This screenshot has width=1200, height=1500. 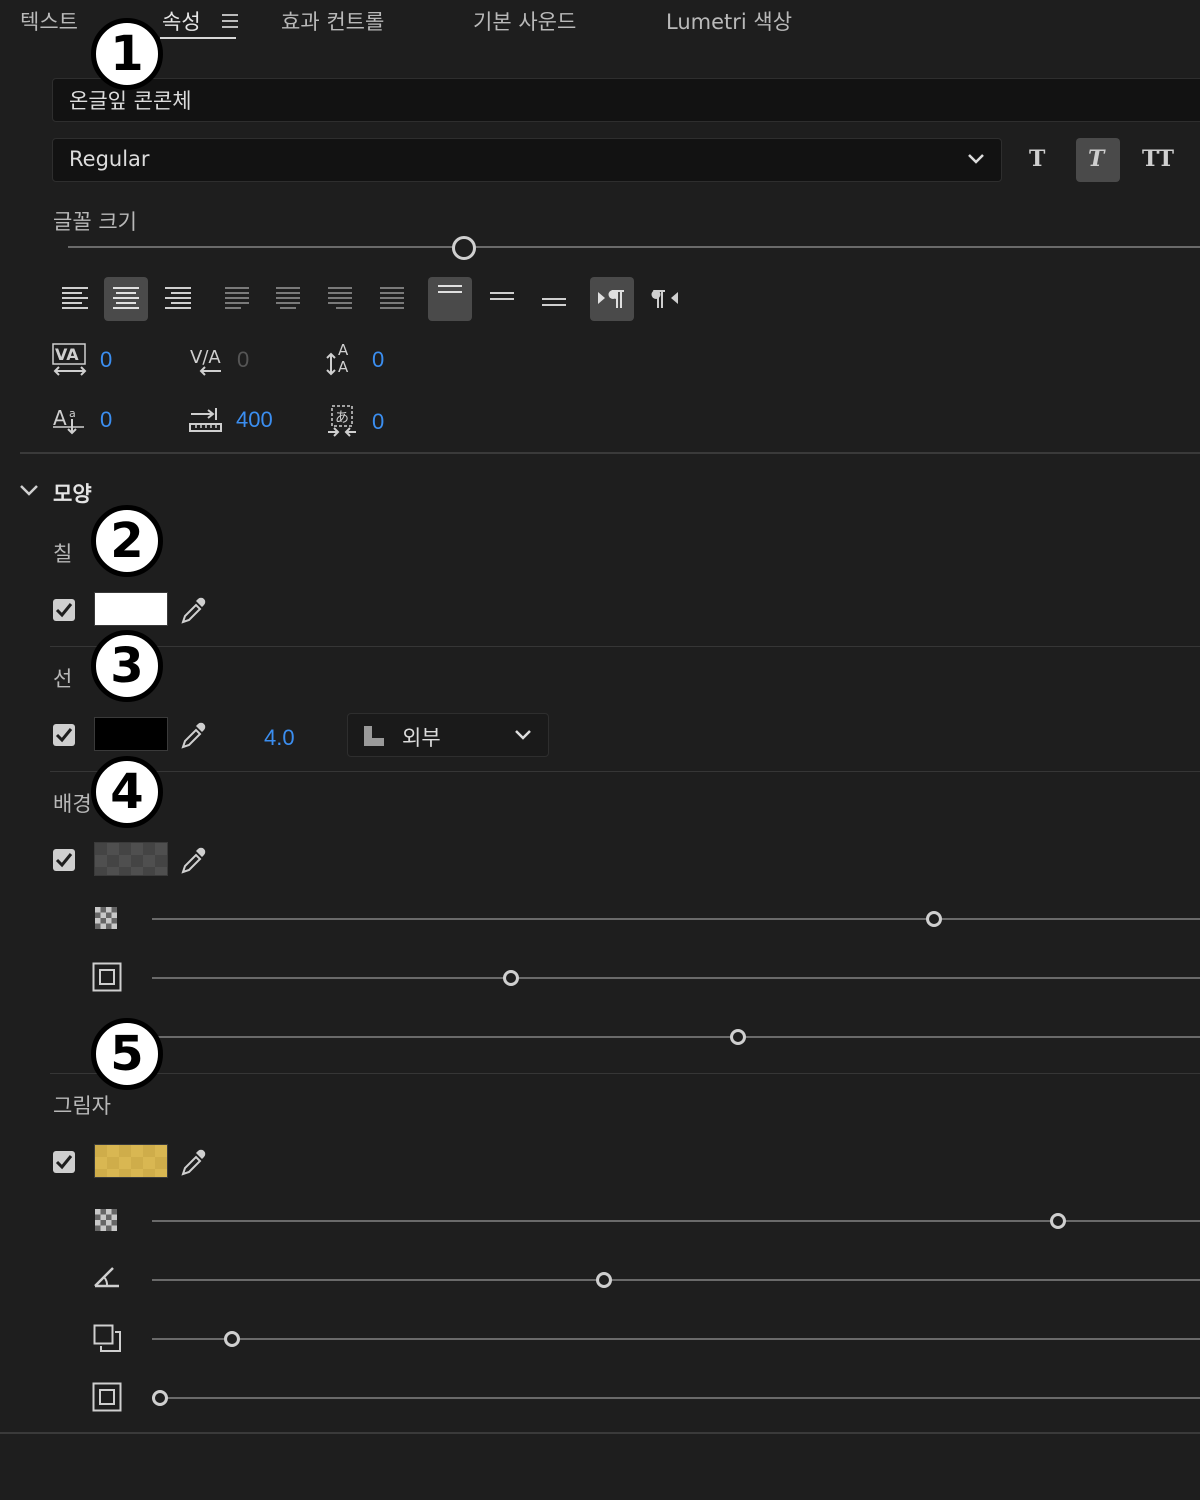 I want to click on svg-text: VA, so click(x=67, y=354).